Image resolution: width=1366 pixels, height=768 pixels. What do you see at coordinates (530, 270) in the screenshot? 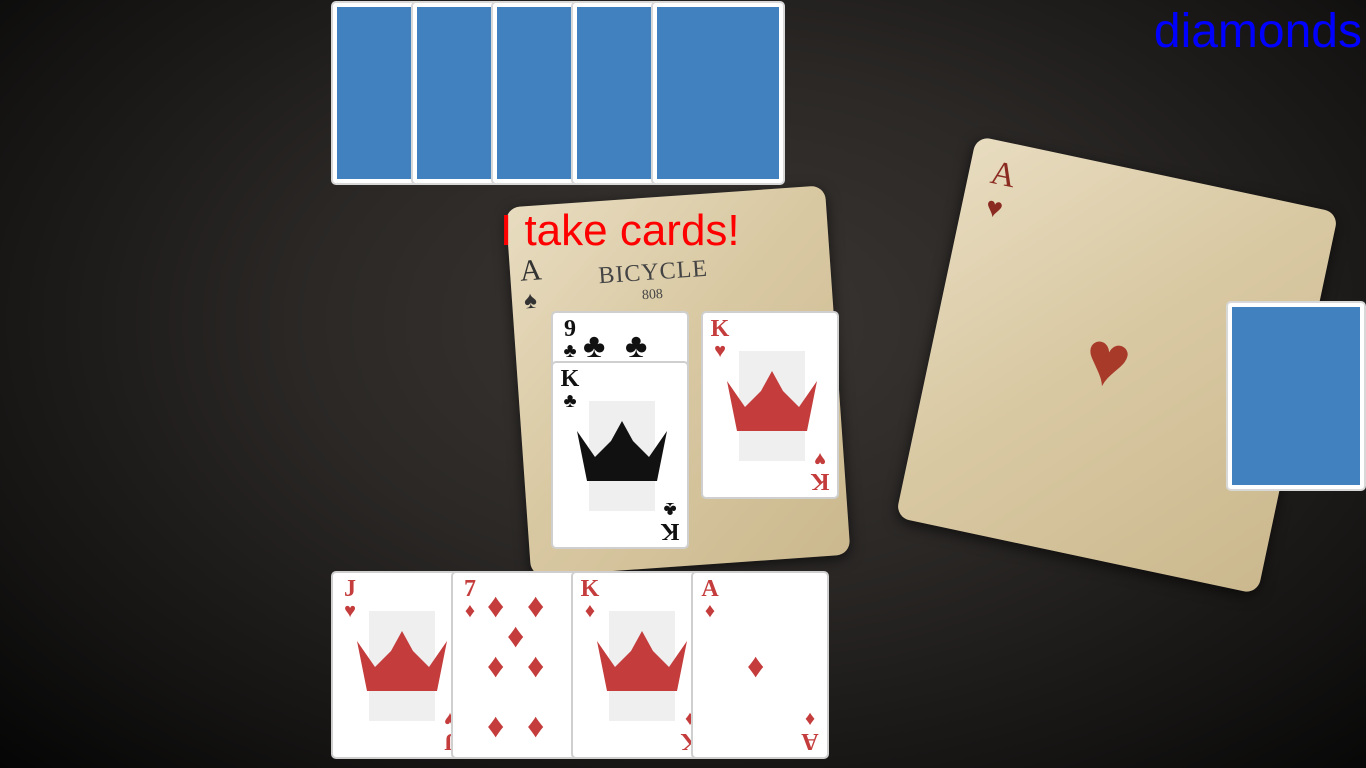
I see `photo-spade-rank: A` at bounding box center [530, 270].